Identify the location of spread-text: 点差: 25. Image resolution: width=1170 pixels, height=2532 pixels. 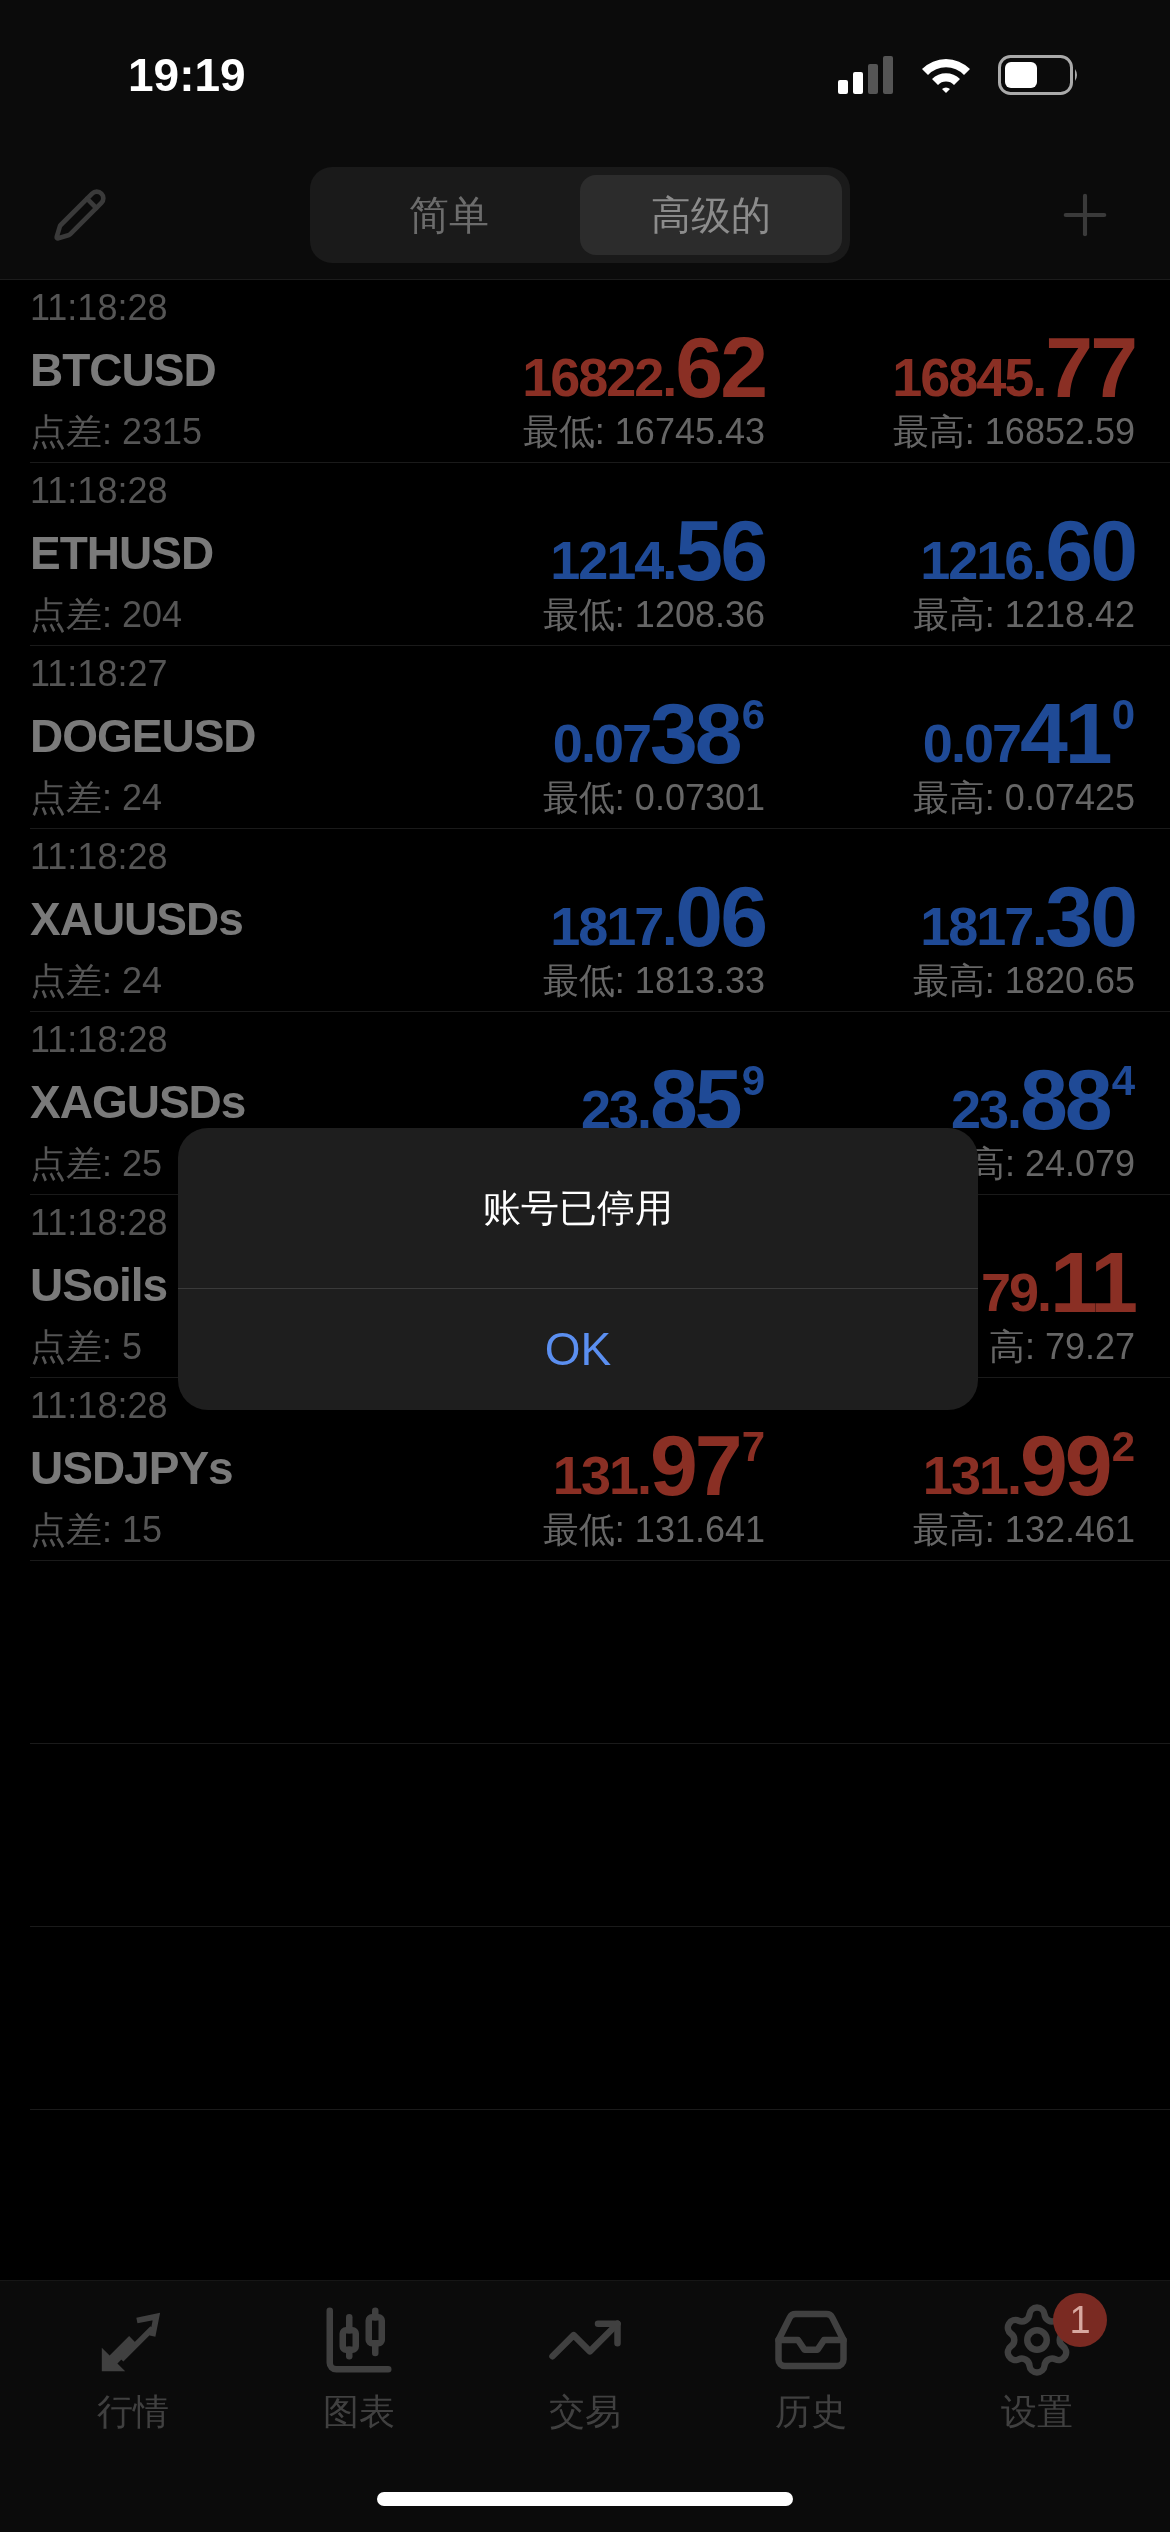
(97, 1164).